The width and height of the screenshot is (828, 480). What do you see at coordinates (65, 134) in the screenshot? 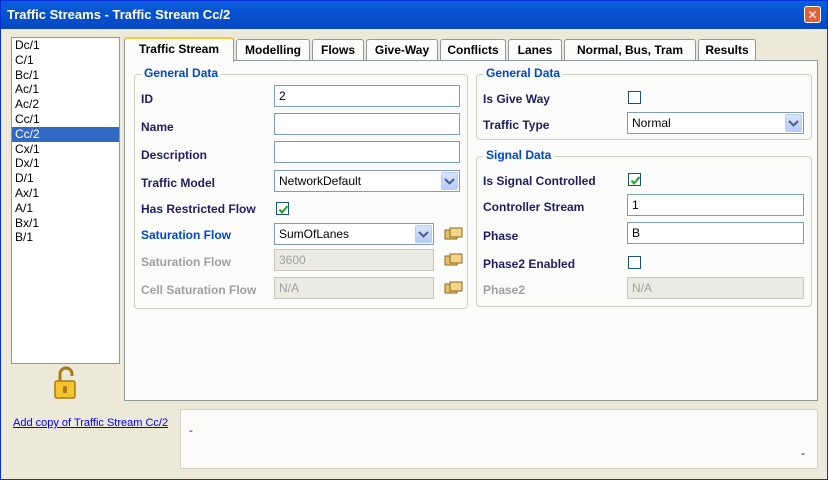
I see `list-item: Cc/2` at bounding box center [65, 134].